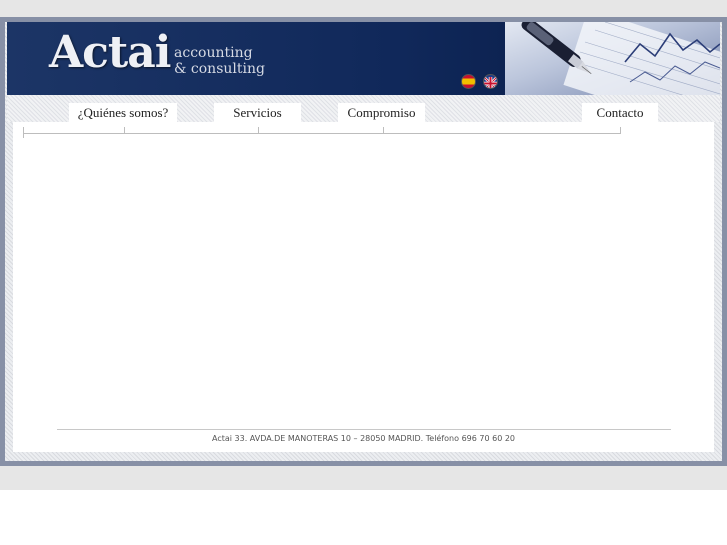 This screenshot has height=545, width=727. What do you see at coordinates (363, 478) in the screenshot?
I see `bottom-band` at bounding box center [363, 478].